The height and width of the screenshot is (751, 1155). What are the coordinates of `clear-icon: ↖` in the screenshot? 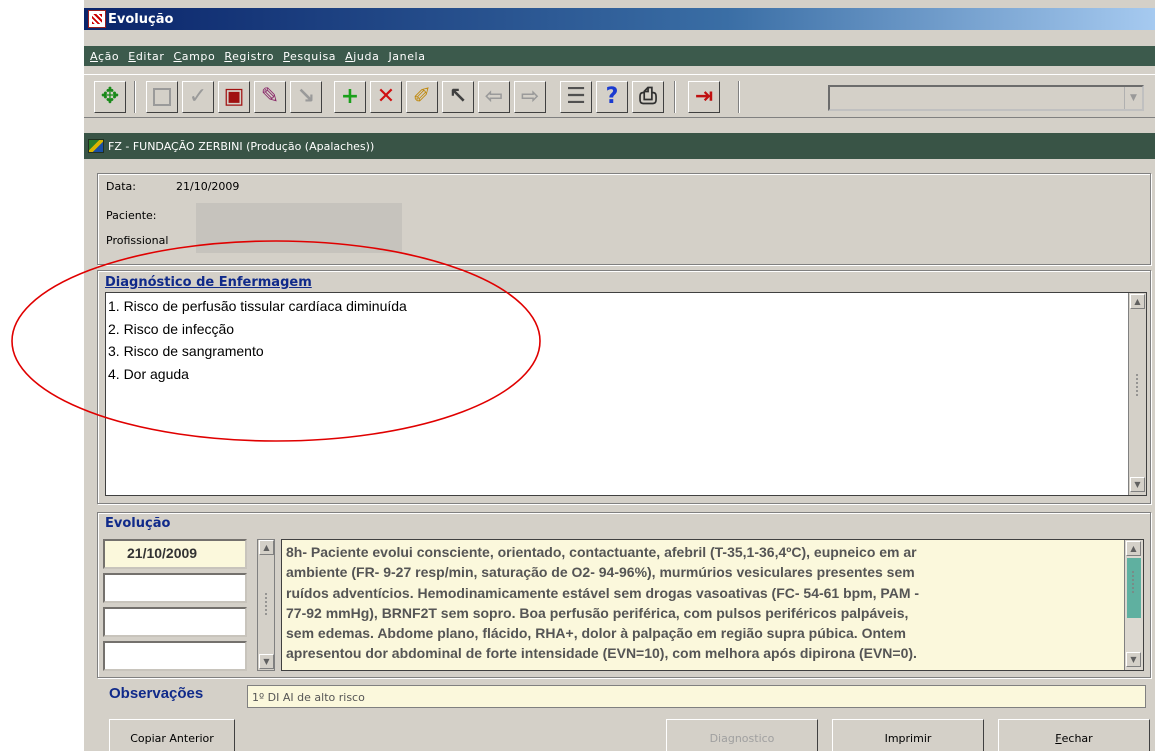 It's located at (458, 97).